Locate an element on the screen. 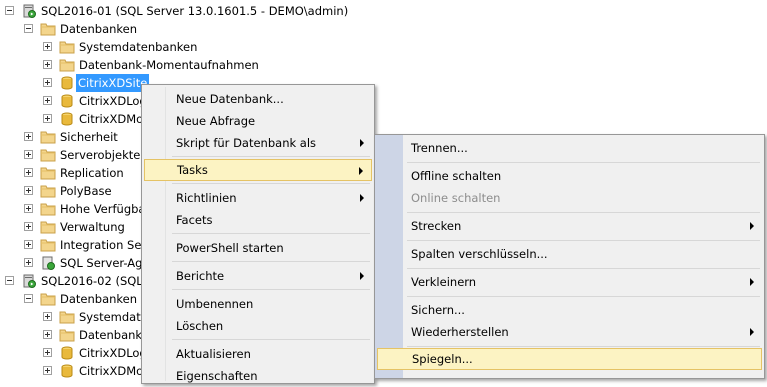 The height and width of the screenshot is (387, 767). menu-item-policies: Richtlinien is located at coordinates (258, 198).